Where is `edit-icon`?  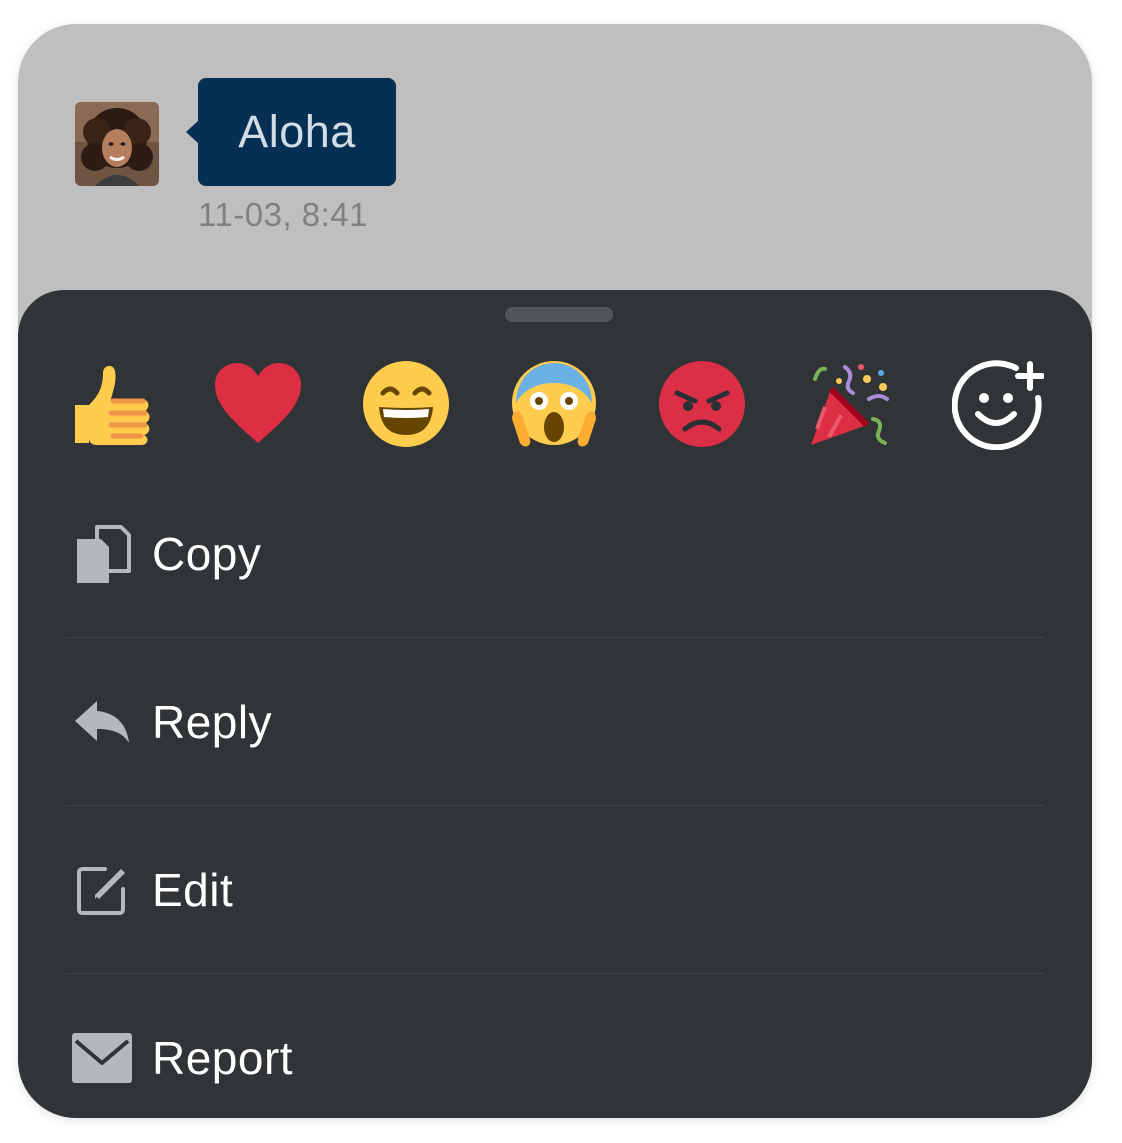 edit-icon is located at coordinates (102, 890).